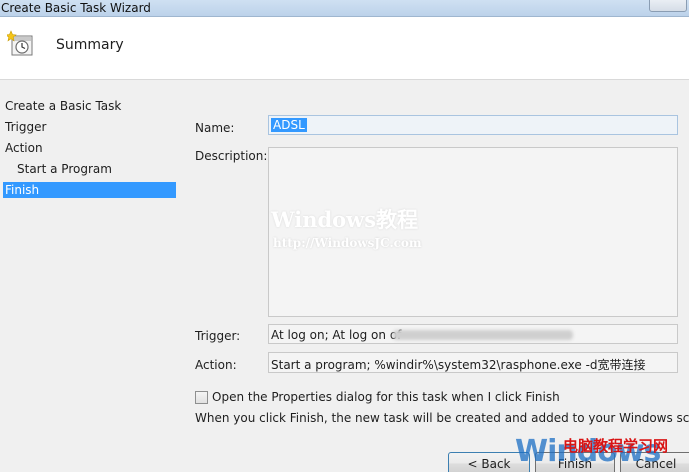 The height and width of the screenshot is (472, 689). Describe the element at coordinates (347, 243) in the screenshot. I see `watermark-url: http://WindowsJC.com` at that location.